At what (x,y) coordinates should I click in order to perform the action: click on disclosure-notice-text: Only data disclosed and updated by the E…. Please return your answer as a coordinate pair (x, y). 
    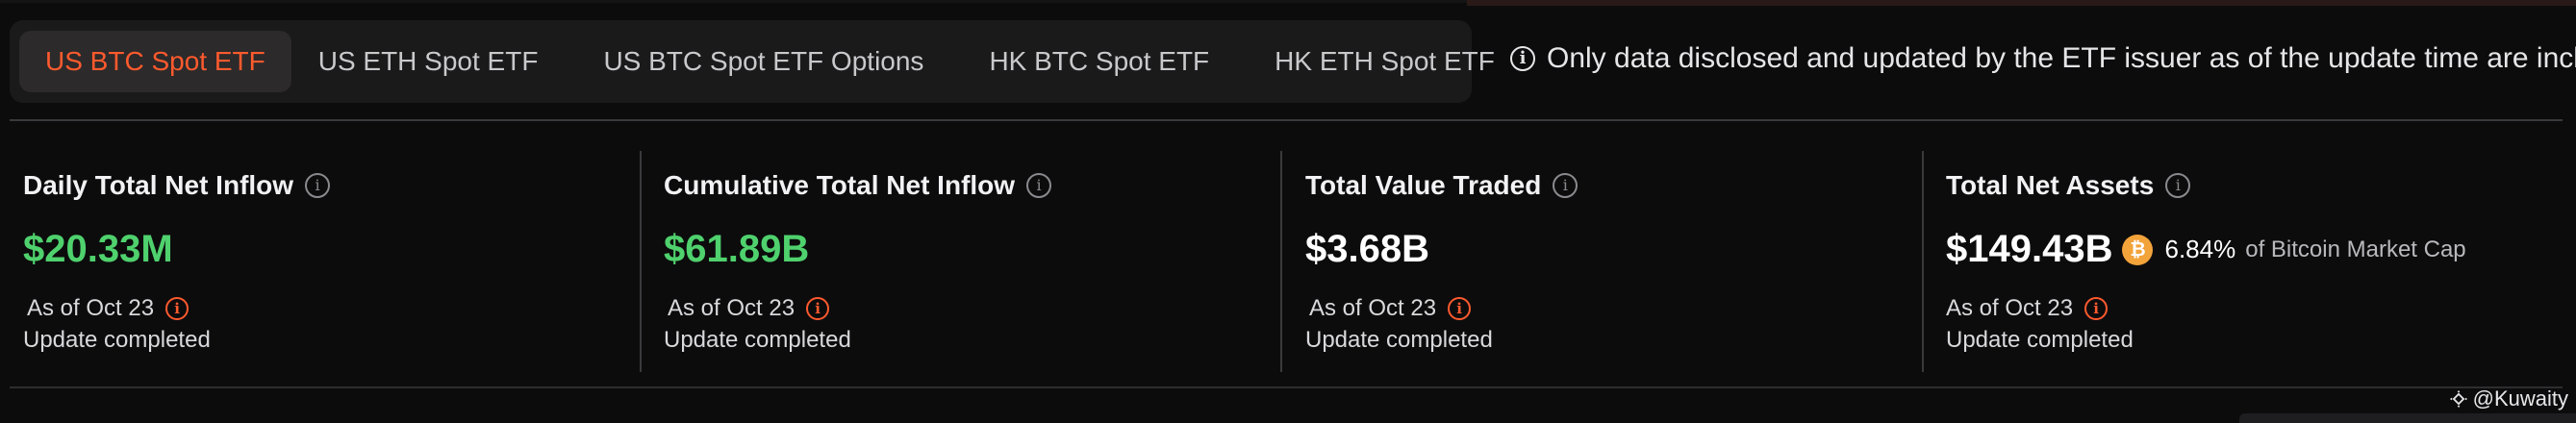
    Looking at the image, I should click on (2061, 58).